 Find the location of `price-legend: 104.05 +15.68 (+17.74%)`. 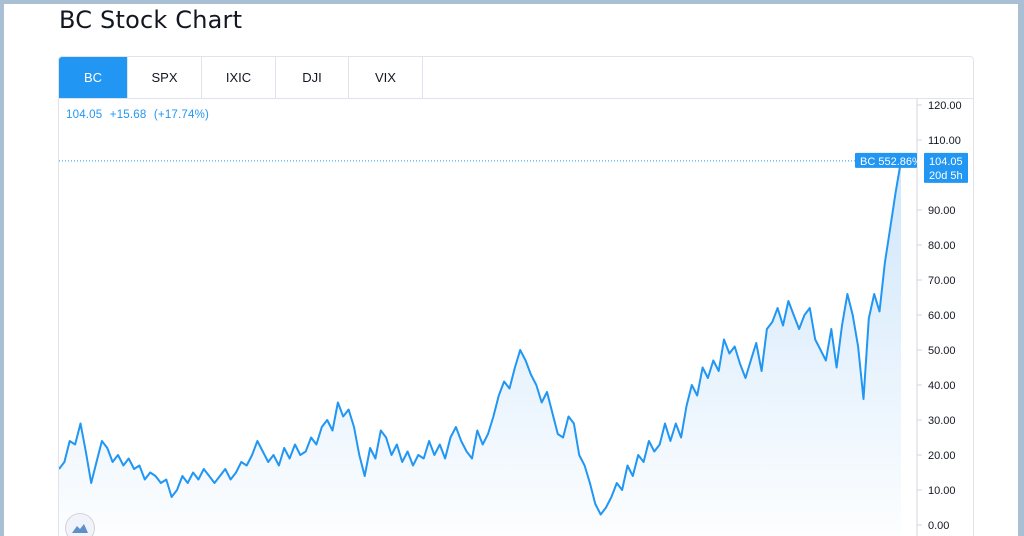

price-legend: 104.05 +15.68 (+17.74%) is located at coordinates (139, 115).